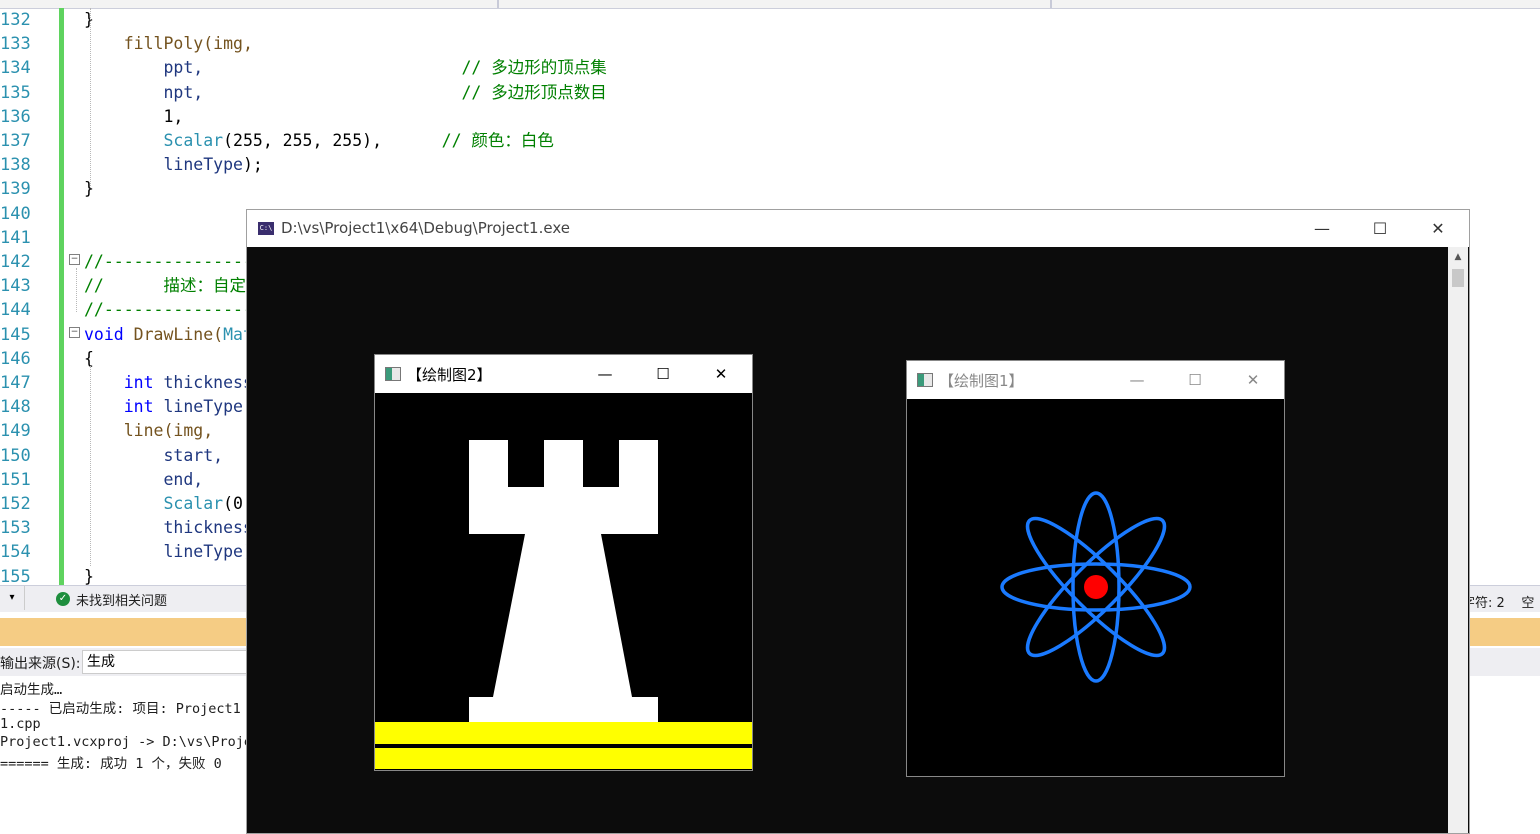 The width and height of the screenshot is (1540, 834). Describe the element at coordinates (563, 581) in the screenshot. I see `rook-canvas` at that location.